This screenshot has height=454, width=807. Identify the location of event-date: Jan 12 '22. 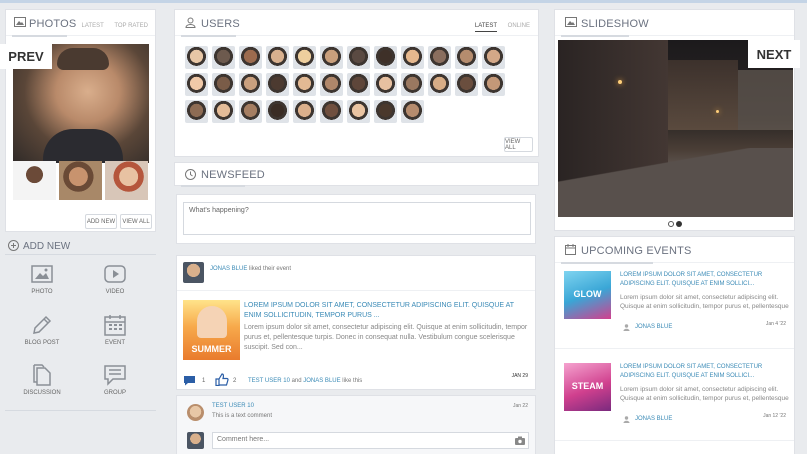
(774, 416).